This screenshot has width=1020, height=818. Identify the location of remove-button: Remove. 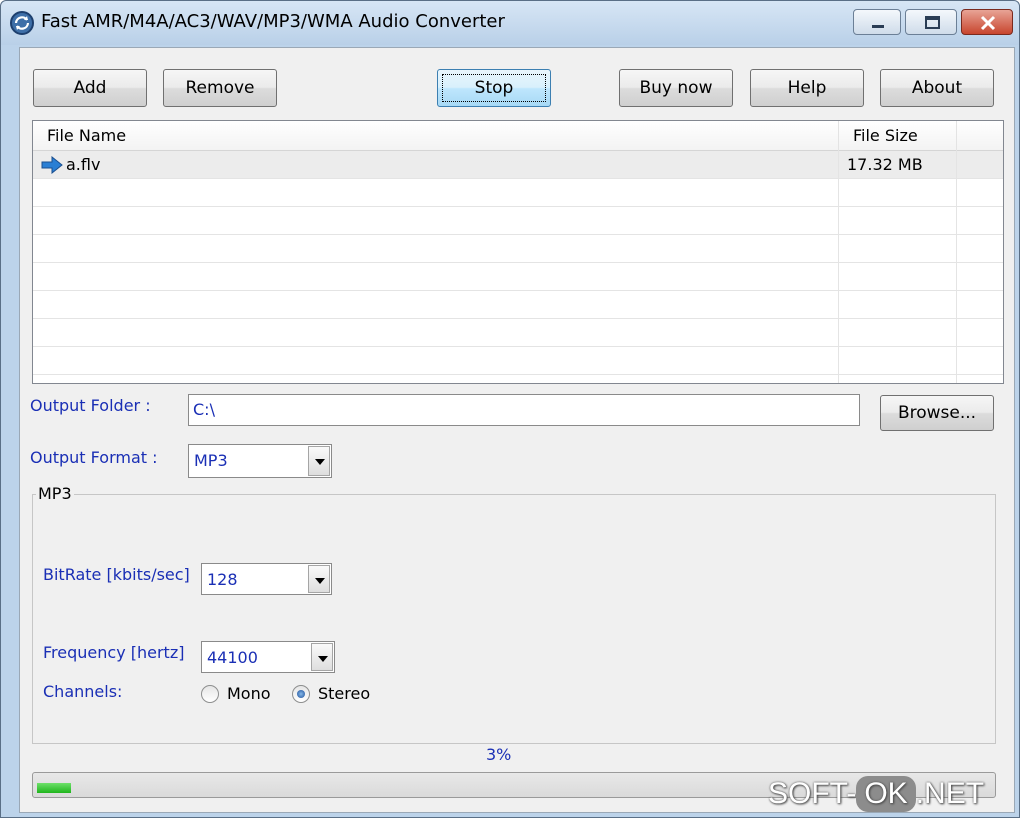
(220, 88).